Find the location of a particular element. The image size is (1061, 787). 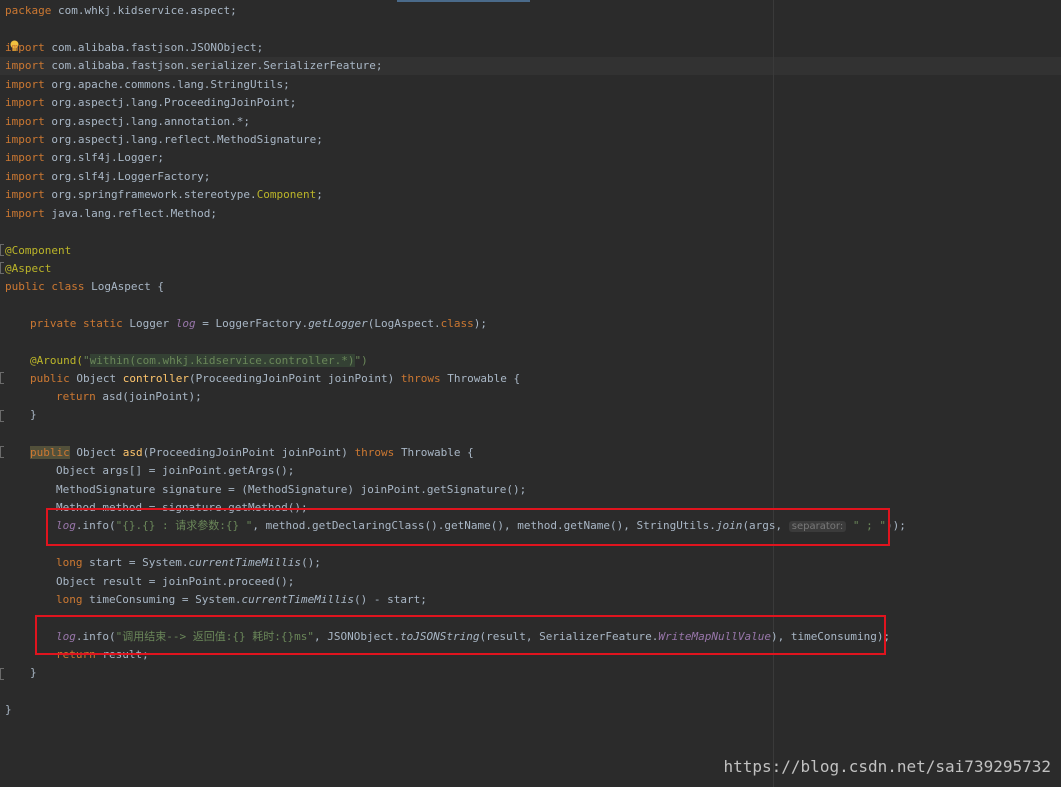

code-line-class-decl: public class LogAspect { is located at coordinates (84, 287).